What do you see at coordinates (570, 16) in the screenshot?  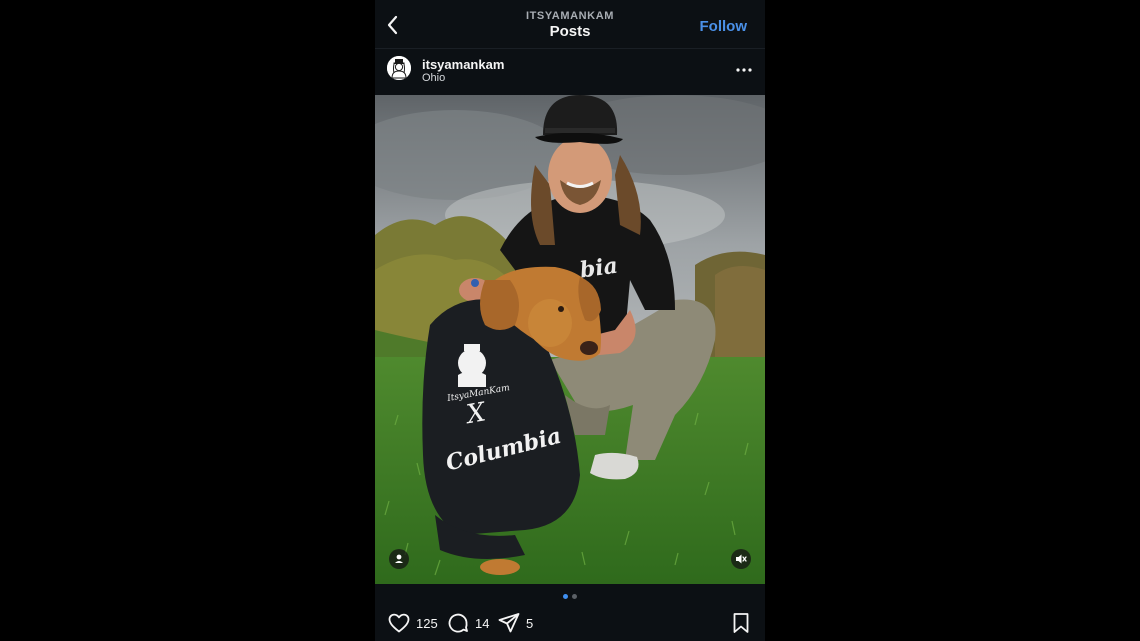 I see `header-username: ITSYAMANKAM` at bounding box center [570, 16].